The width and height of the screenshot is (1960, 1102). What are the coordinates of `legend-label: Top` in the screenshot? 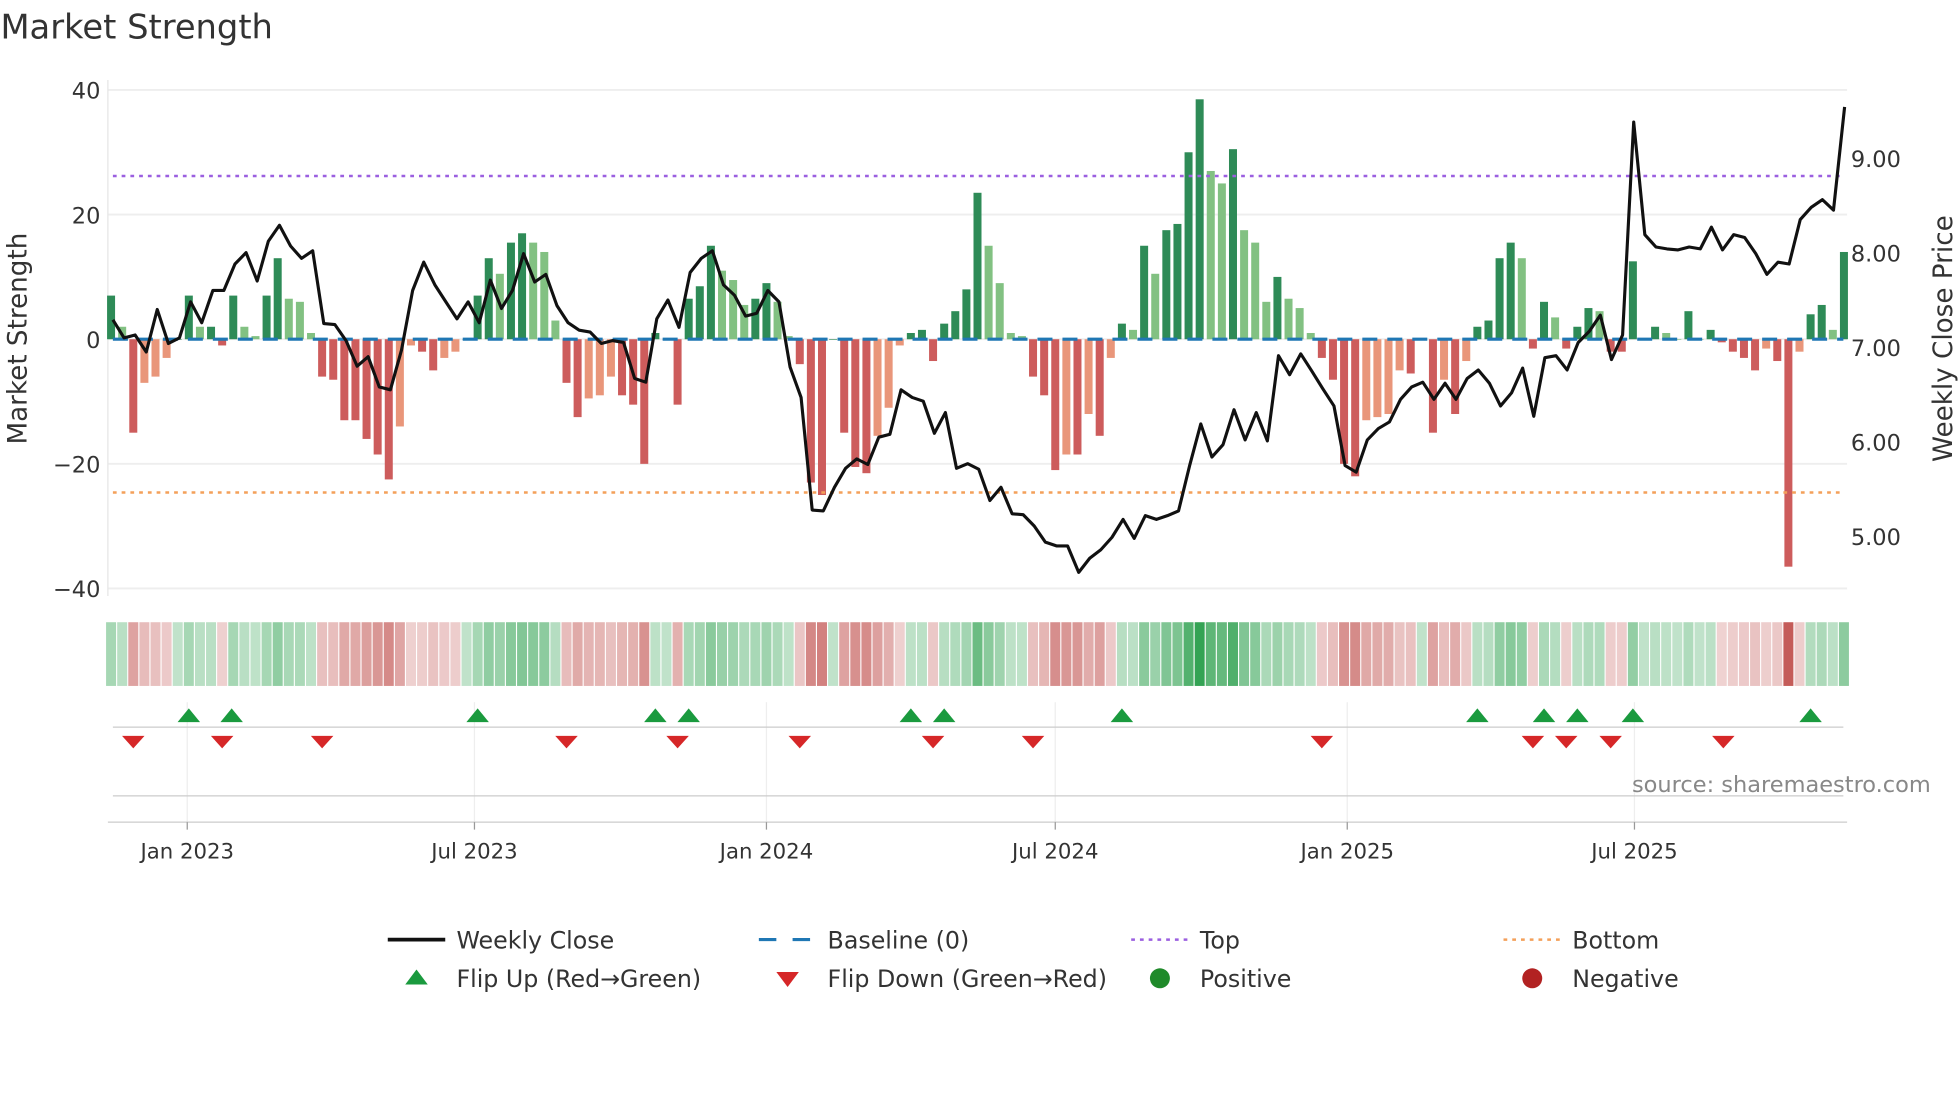 It's located at (1219, 940).